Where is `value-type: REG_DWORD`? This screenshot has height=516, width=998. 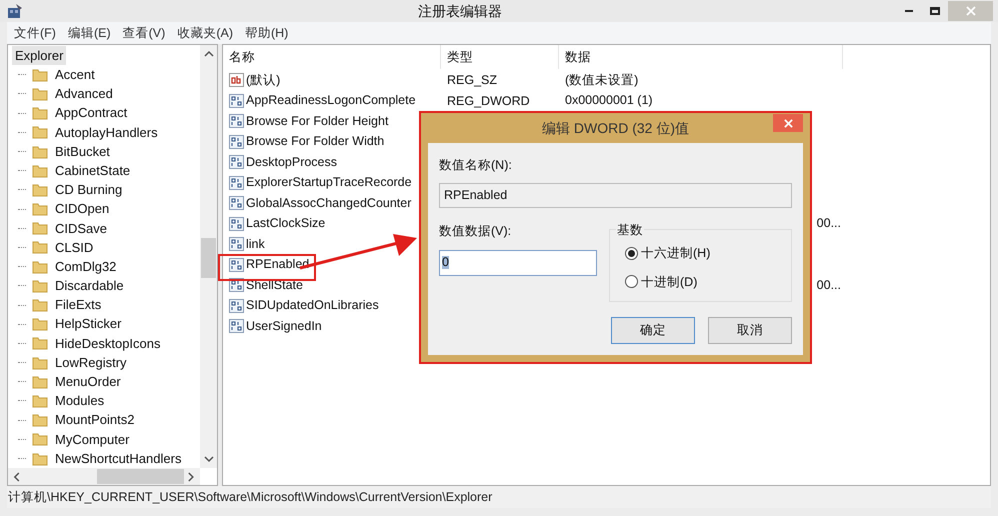
value-type: REG_DWORD is located at coordinates (488, 101).